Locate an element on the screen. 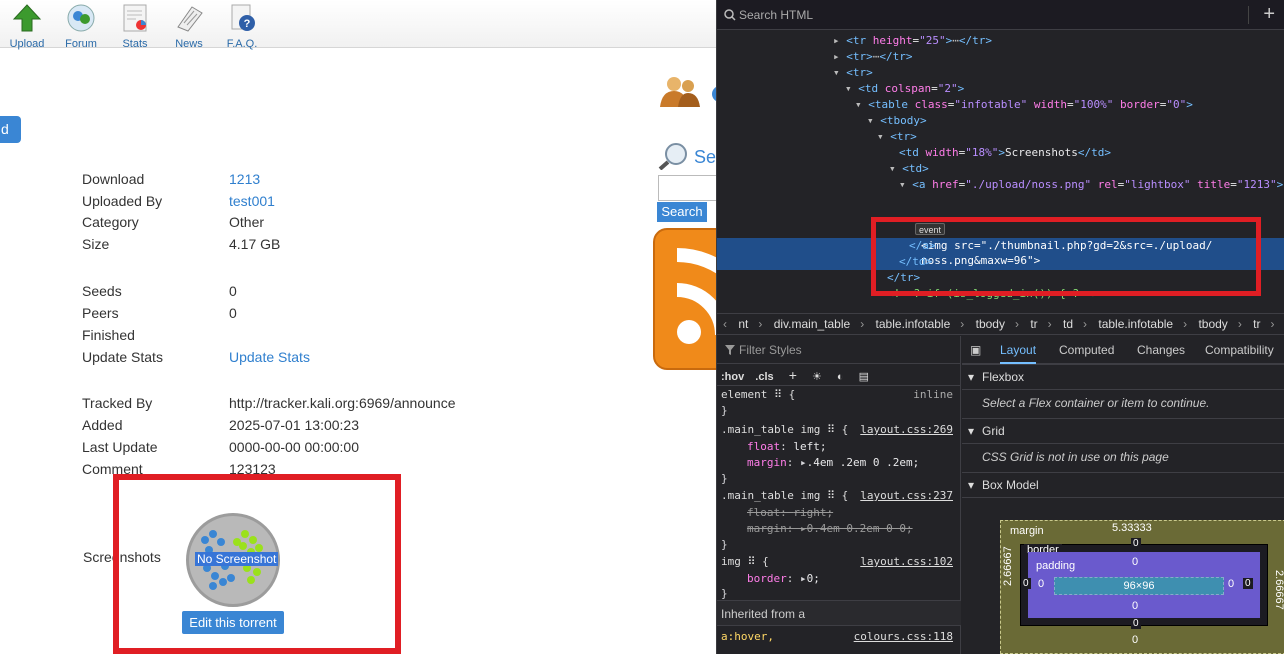 The height and width of the screenshot is (654, 1284). rule-decl: border: ▸0; is located at coordinates (783, 579).